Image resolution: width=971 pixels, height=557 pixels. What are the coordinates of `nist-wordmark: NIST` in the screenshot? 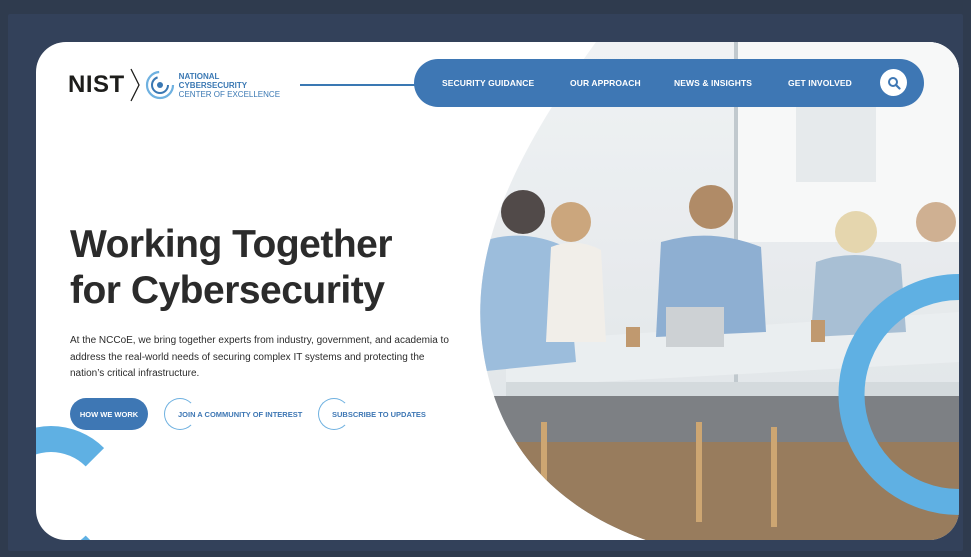 It's located at (96, 84).